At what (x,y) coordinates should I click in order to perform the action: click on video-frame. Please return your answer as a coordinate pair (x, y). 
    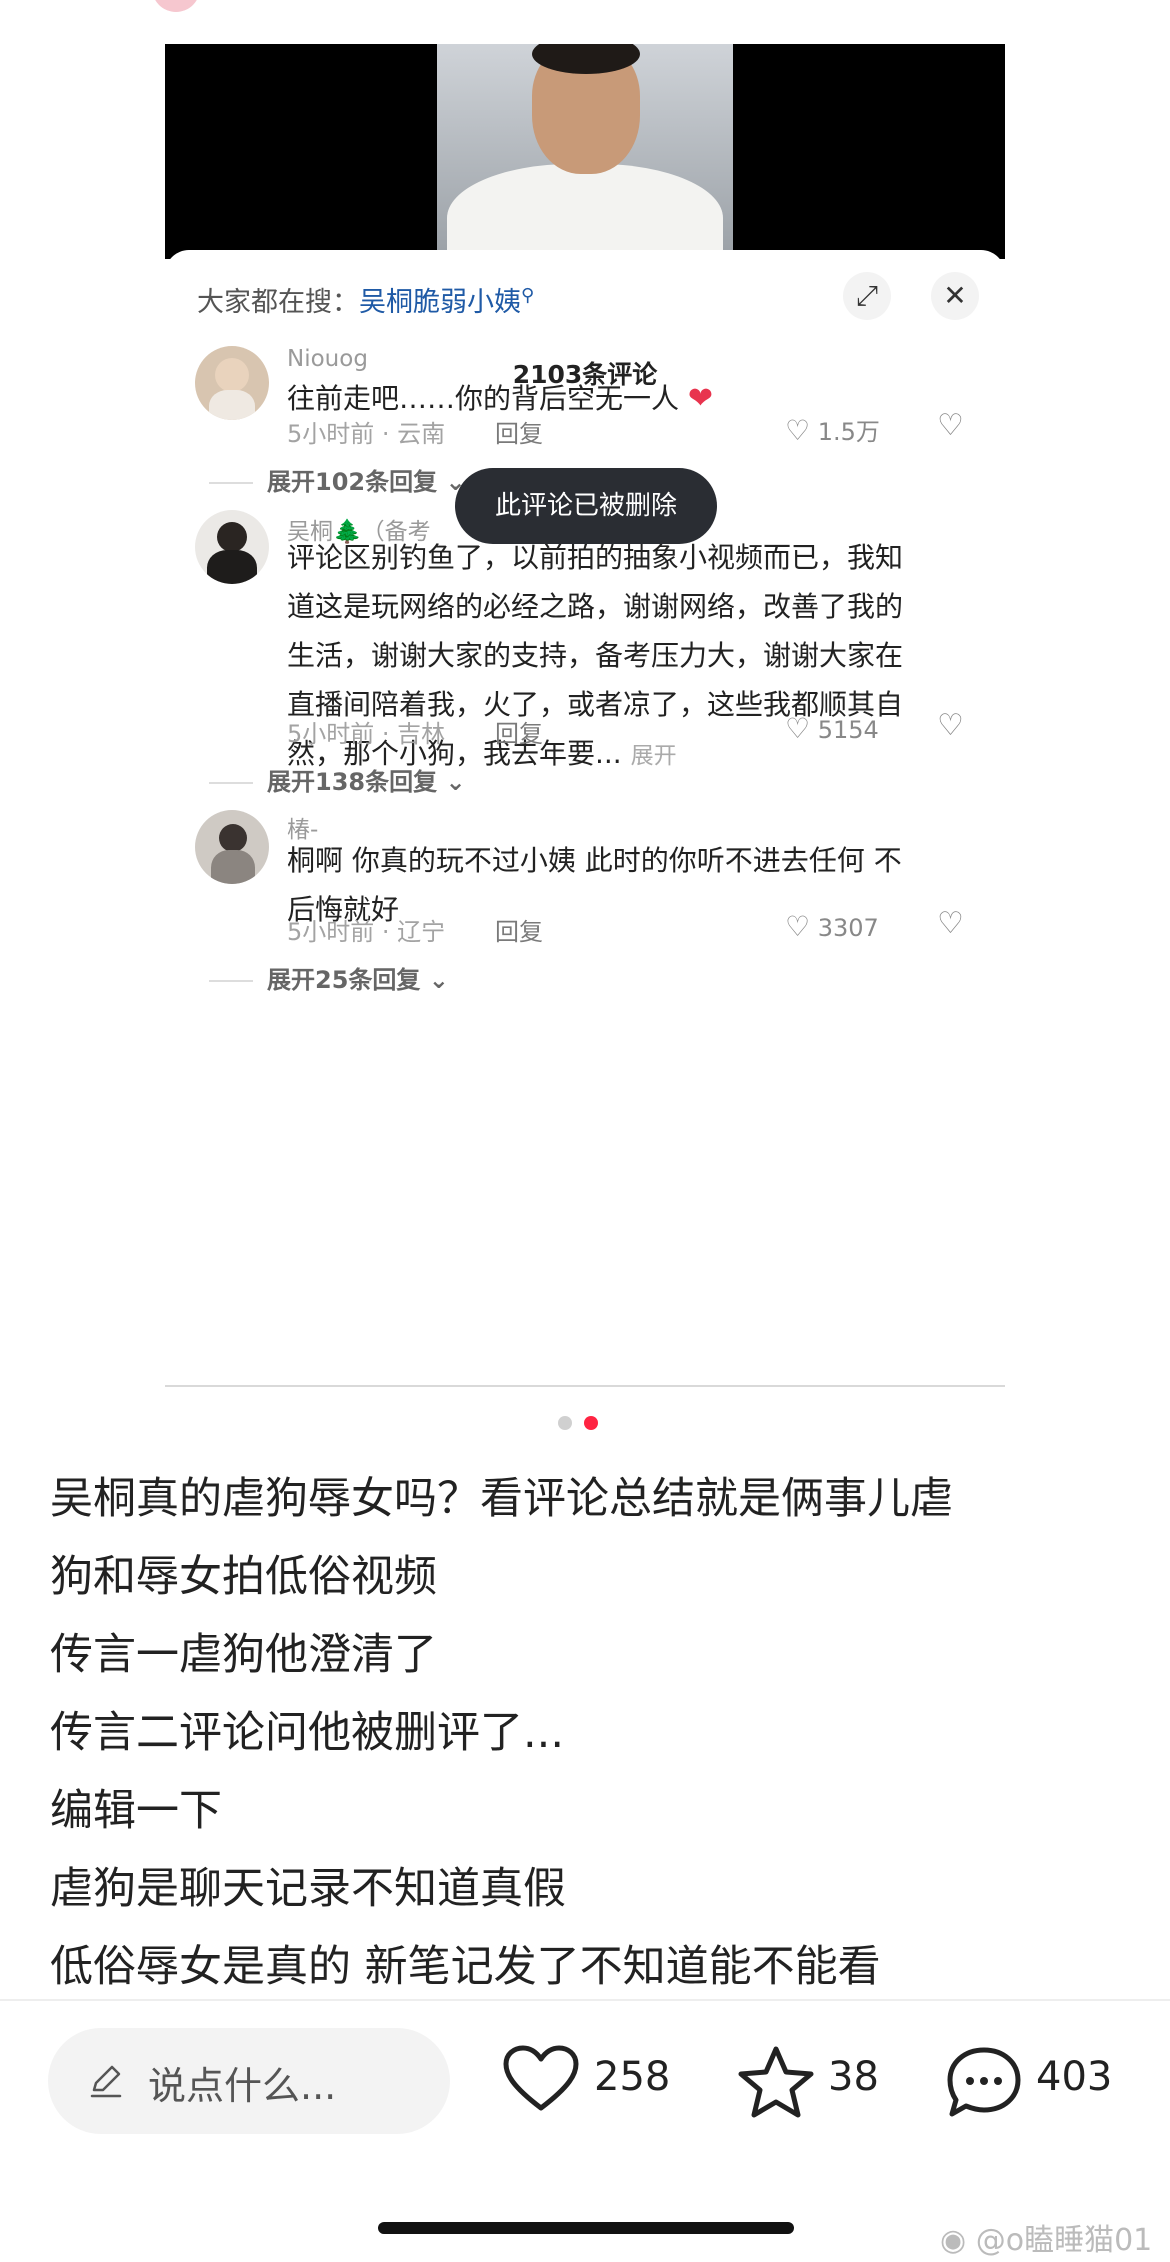
    Looking at the image, I should click on (585, 151).